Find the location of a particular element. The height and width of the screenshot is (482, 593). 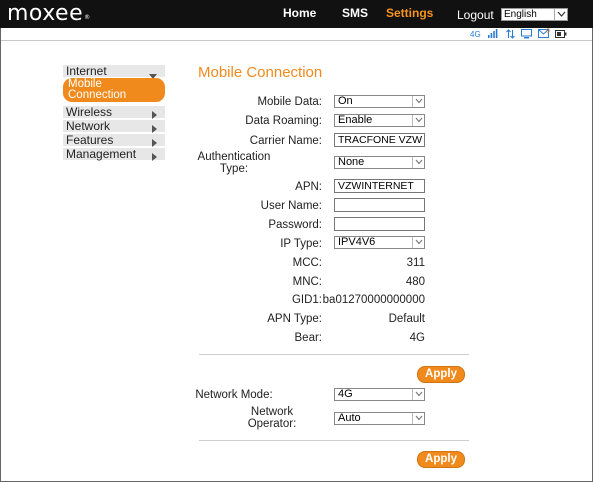

network-mode-select: 4G is located at coordinates (379, 394).